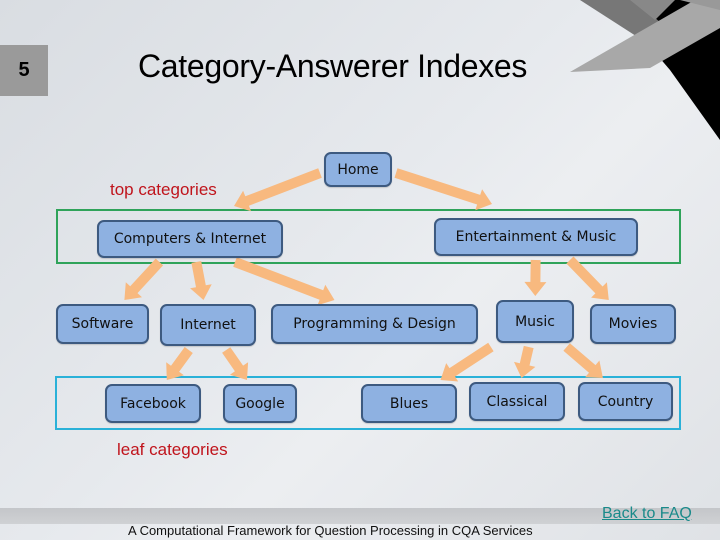  What do you see at coordinates (525, 361) in the screenshot?
I see `arrow-music-to-classical` at bounding box center [525, 361].